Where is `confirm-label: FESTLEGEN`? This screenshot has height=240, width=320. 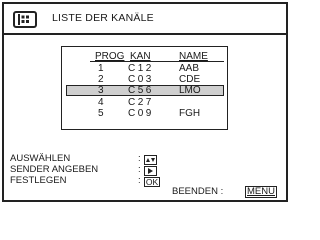
confirm-label: FESTLEGEN is located at coordinates (38, 180).